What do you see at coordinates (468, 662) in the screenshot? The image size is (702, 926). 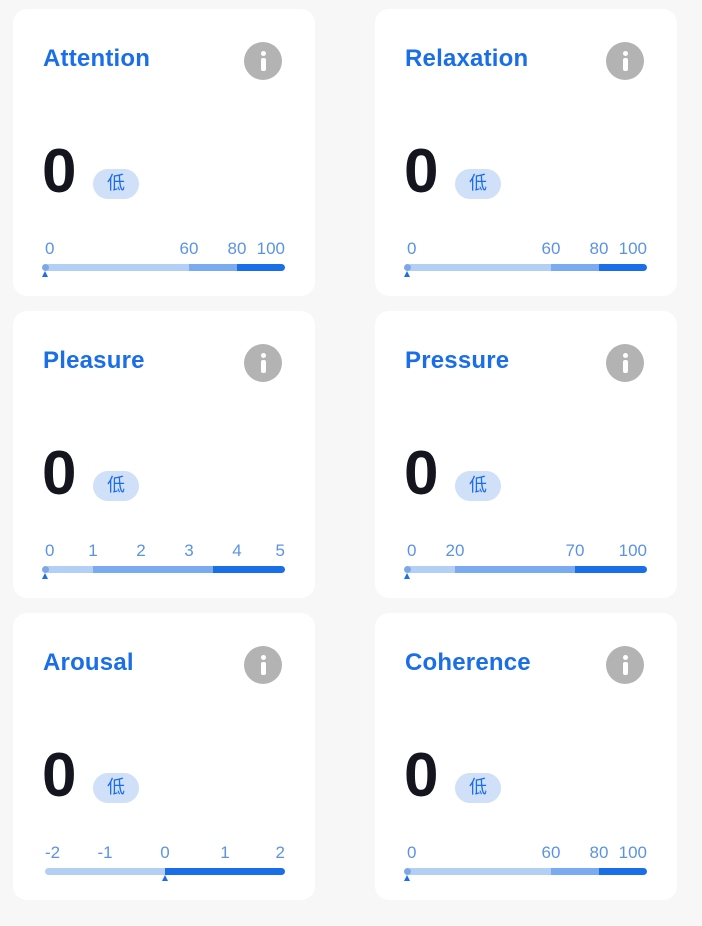 I see `card-title: Coherence` at bounding box center [468, 662].